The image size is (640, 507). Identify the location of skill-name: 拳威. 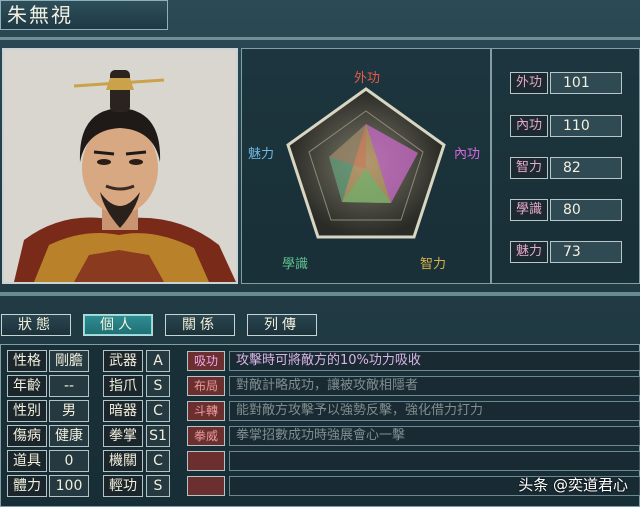
(206, 436).